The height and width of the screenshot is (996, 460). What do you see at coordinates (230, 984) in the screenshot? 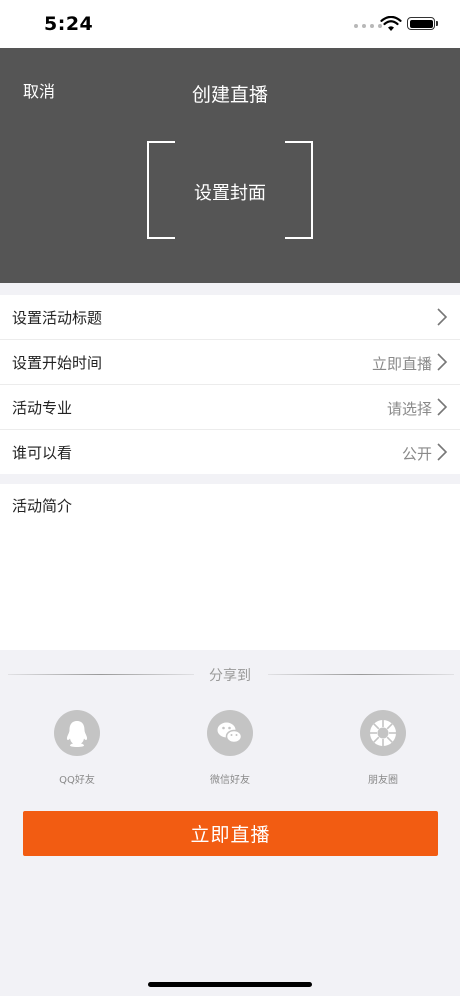
I see `home-indicator` at bounding box center [230, 984].